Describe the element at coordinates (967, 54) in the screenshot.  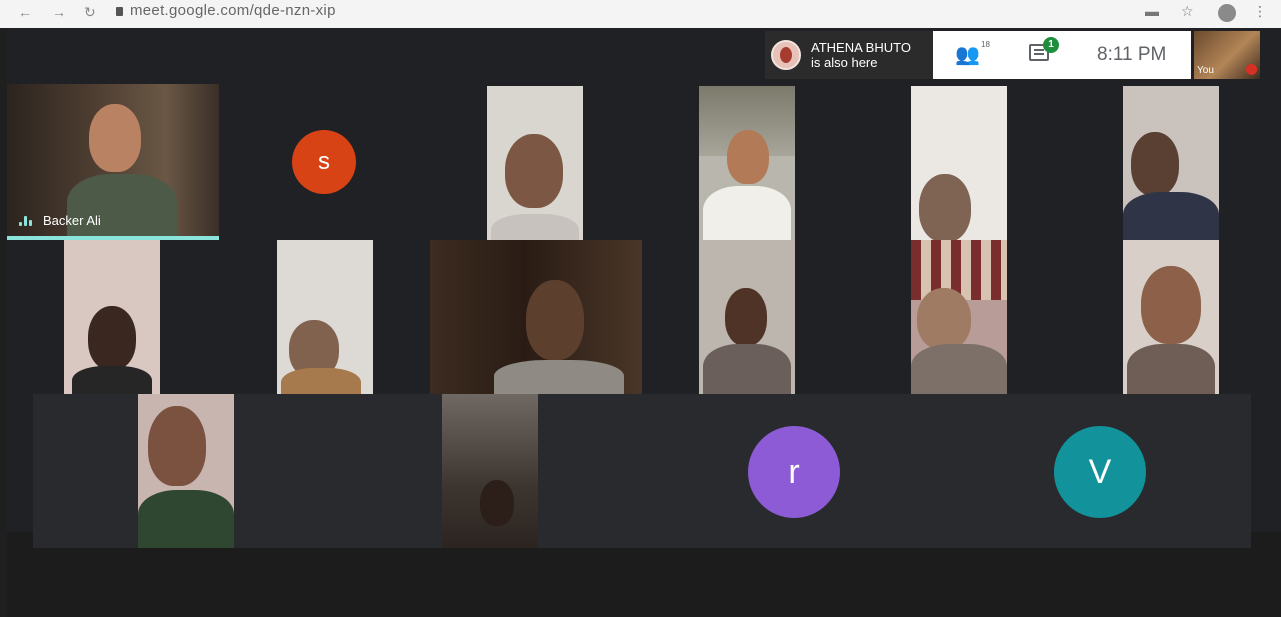
I see `people-icon: 👥` at that location.